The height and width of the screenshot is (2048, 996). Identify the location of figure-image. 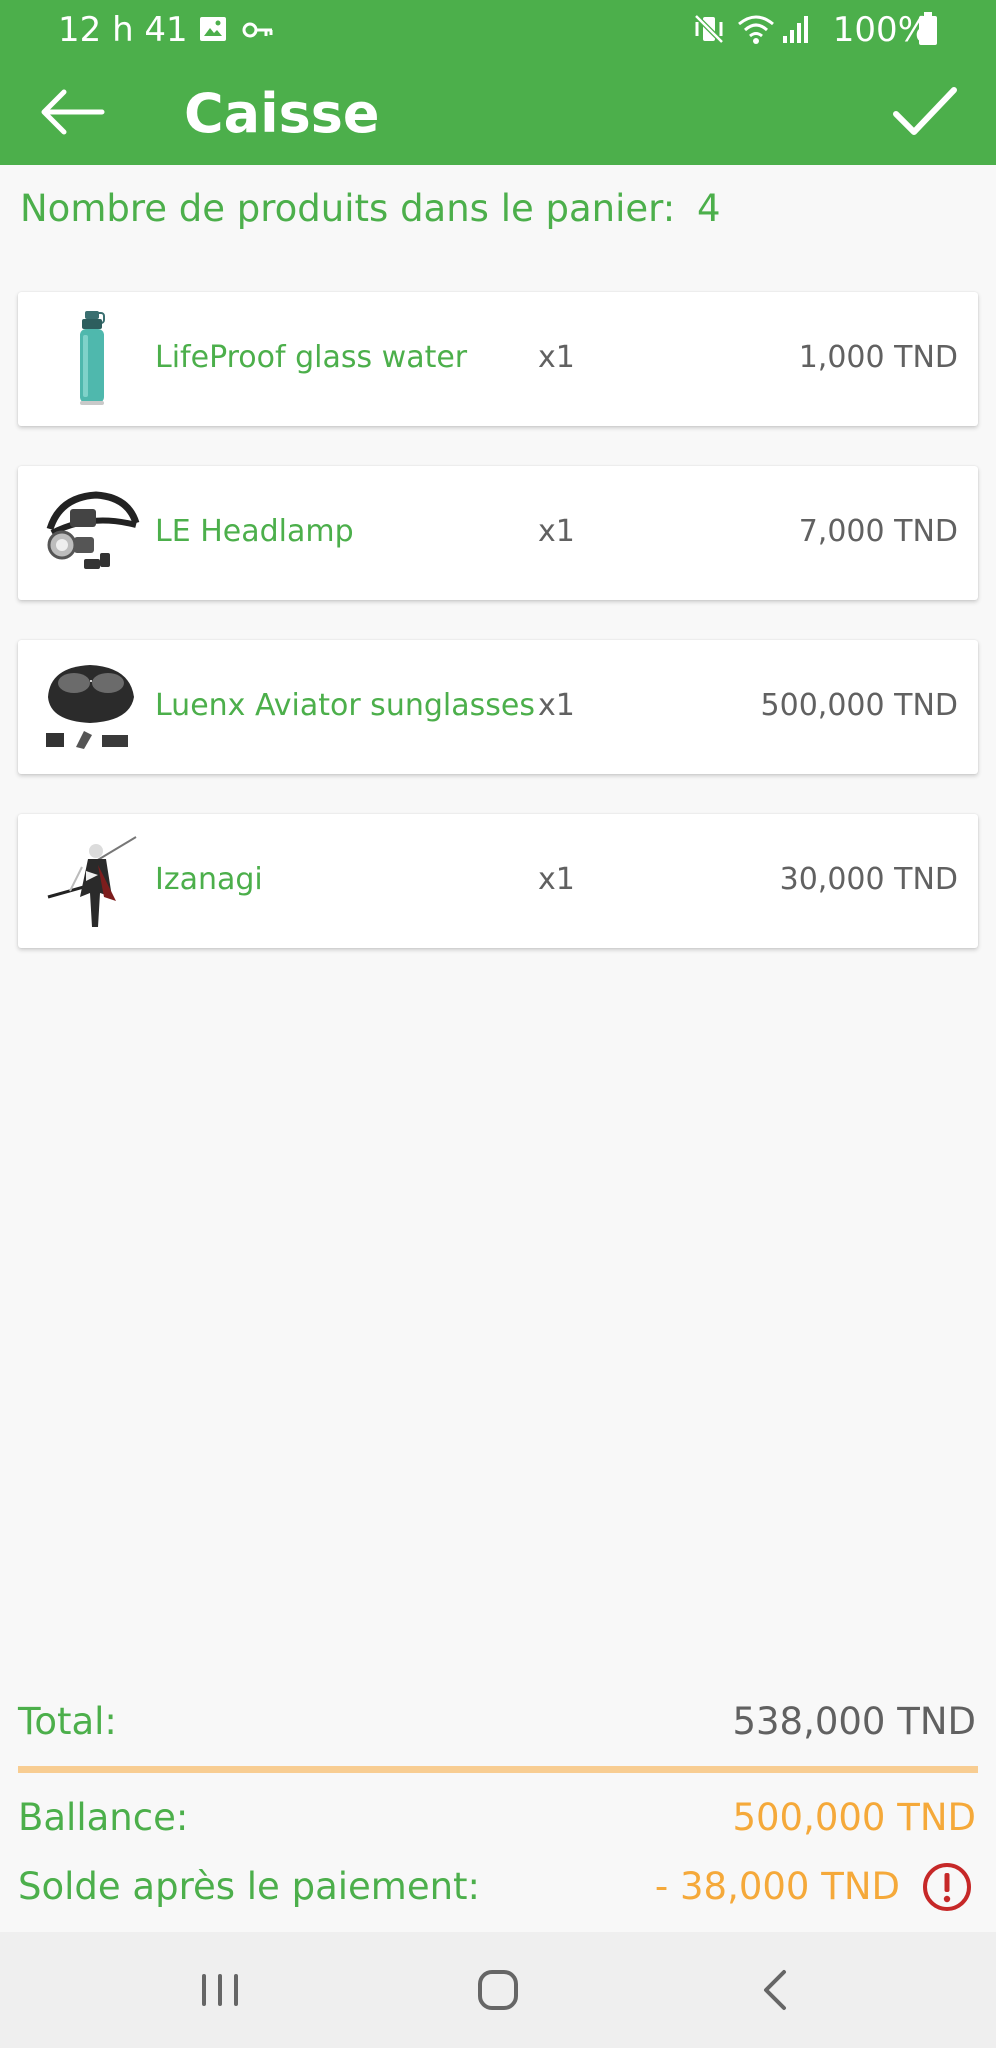
(90, 881).